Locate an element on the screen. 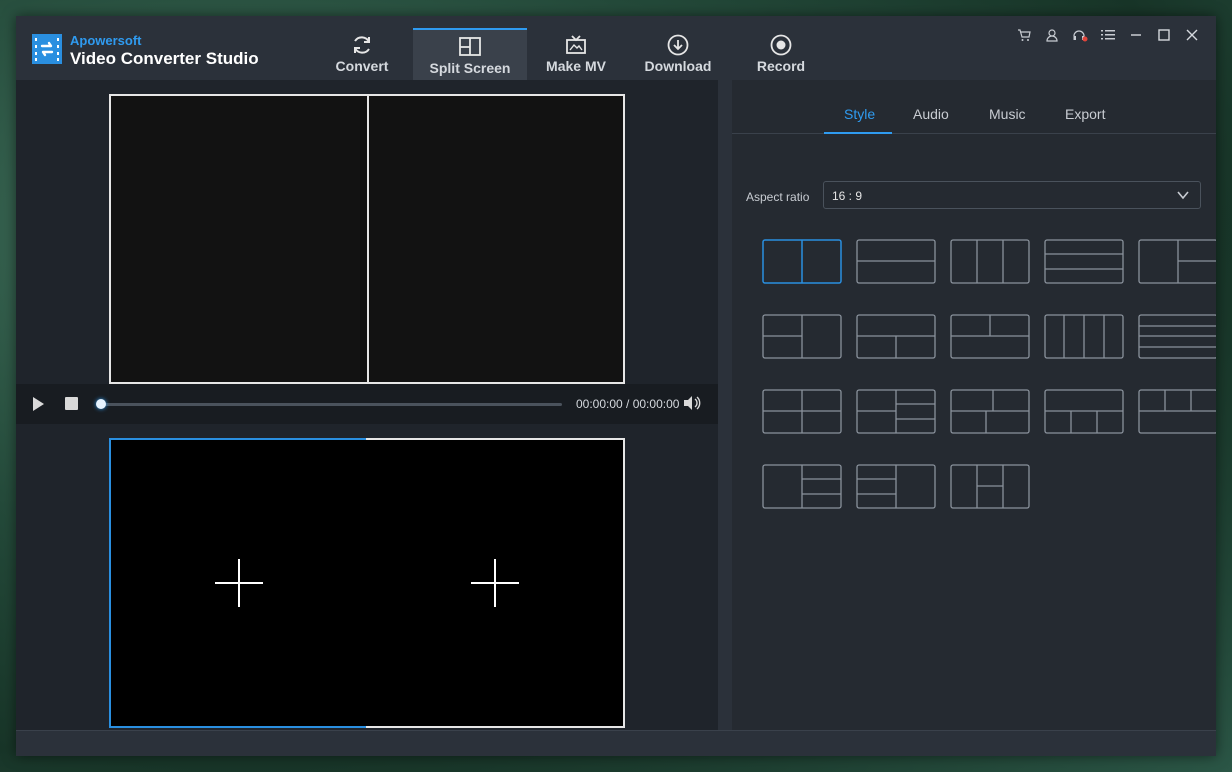 This screenshot has height=772, width=1232. nav-split-screen: Split Screen is located at coordinates (470, 54).